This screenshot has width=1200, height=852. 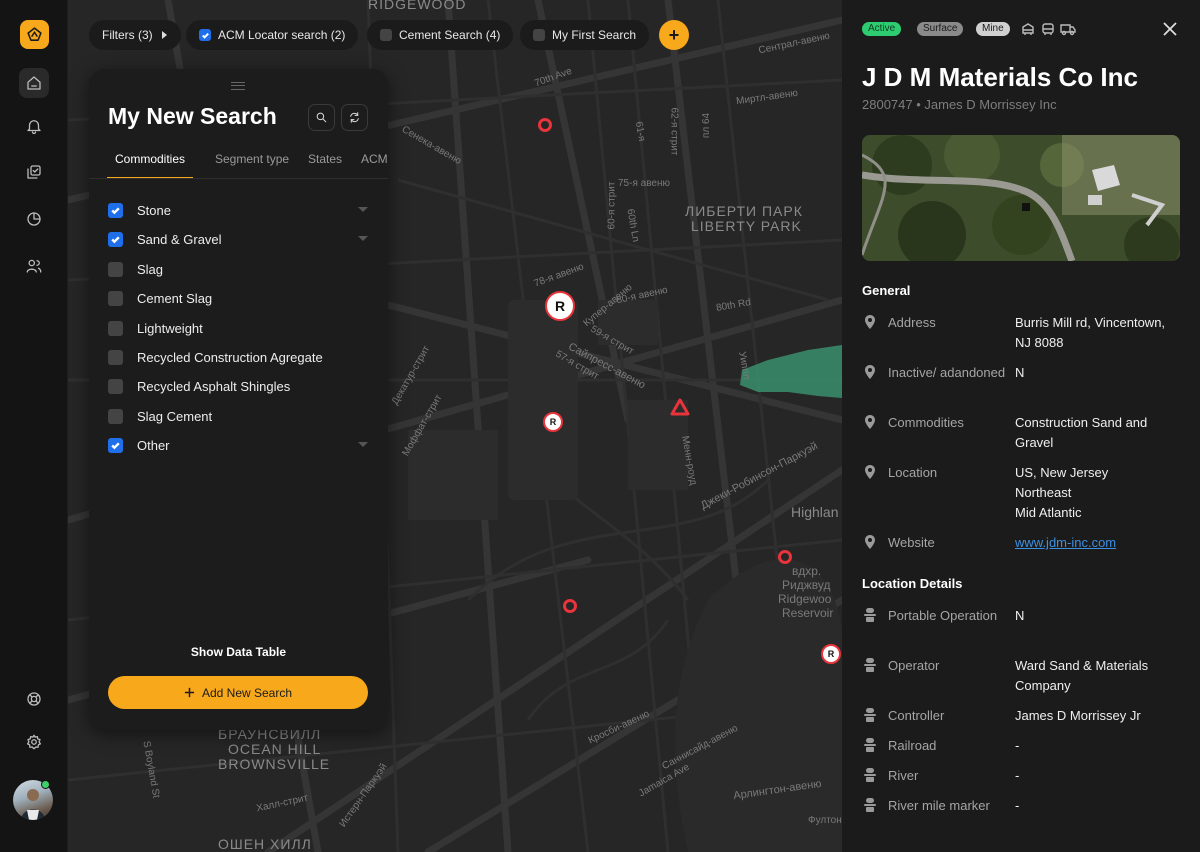 I want to click on add-new-search-button: Add New Search, so click(x=238, y=692).